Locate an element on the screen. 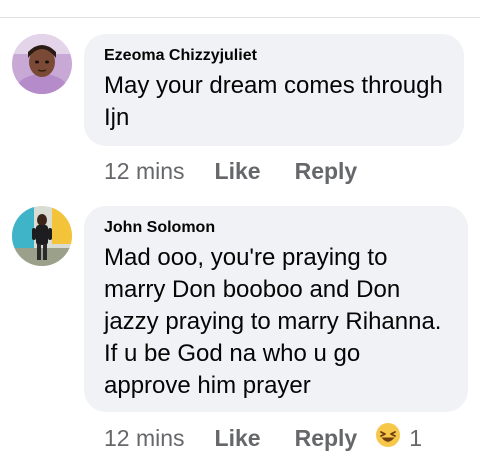 Image resolution: width=480 pixels, height=460 pixels. comment-actions: 12 mins Like Reply is located at coordinates (230, 171).